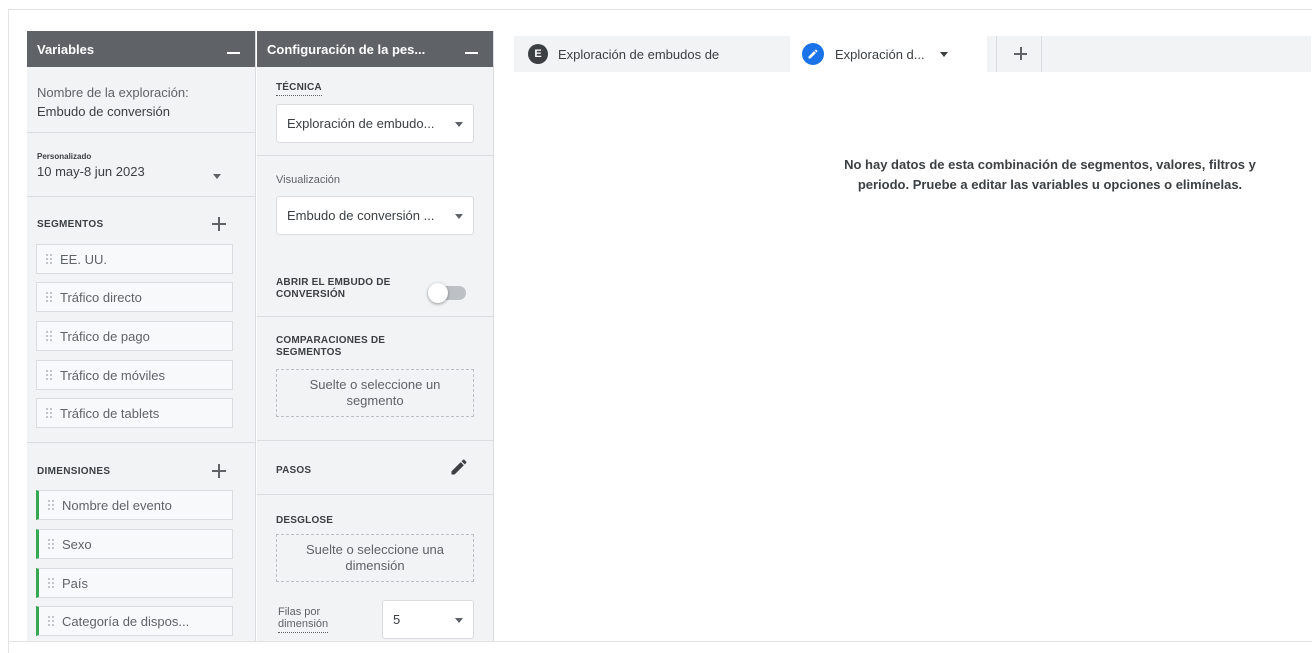 Image resolution: width=1312 pixels, height=653 pixels. Describe the element at coordinates (134, 259) in the screenshot. I see `segment-chip: EE. UU.` at that location.